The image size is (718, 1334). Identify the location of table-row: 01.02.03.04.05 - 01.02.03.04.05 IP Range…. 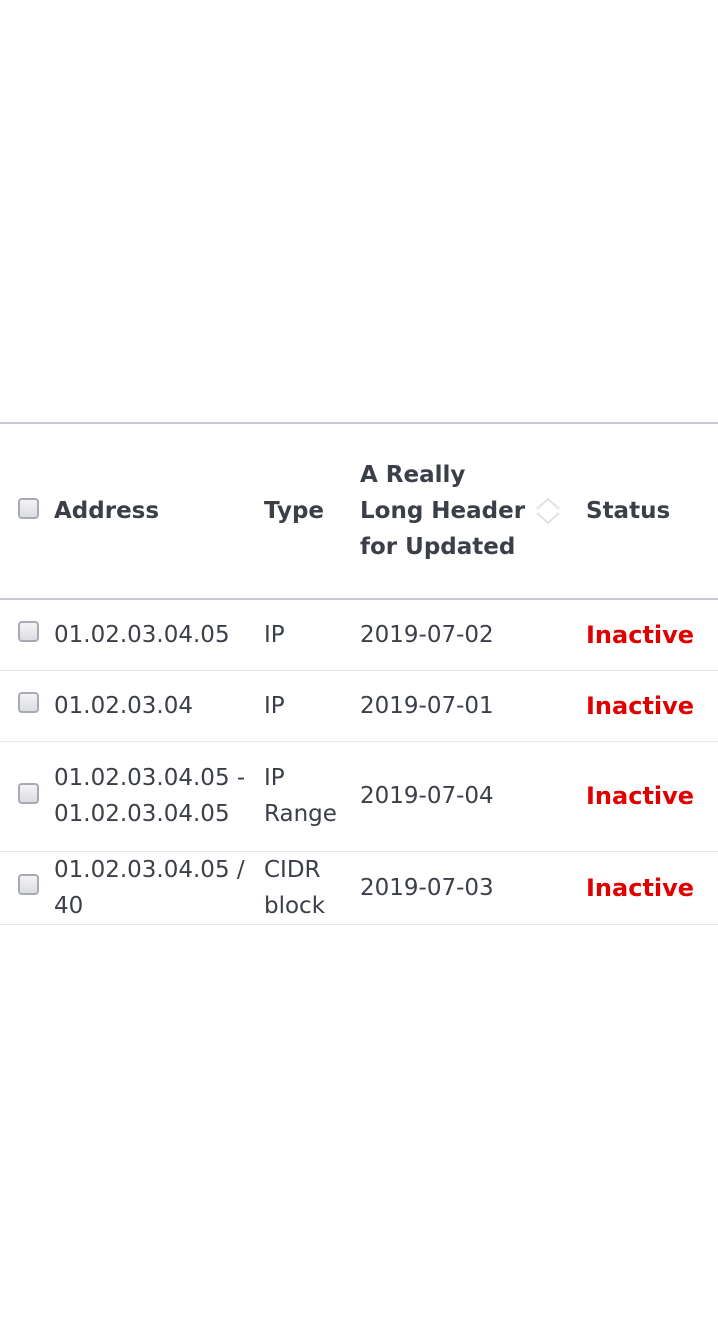
(359, 796).